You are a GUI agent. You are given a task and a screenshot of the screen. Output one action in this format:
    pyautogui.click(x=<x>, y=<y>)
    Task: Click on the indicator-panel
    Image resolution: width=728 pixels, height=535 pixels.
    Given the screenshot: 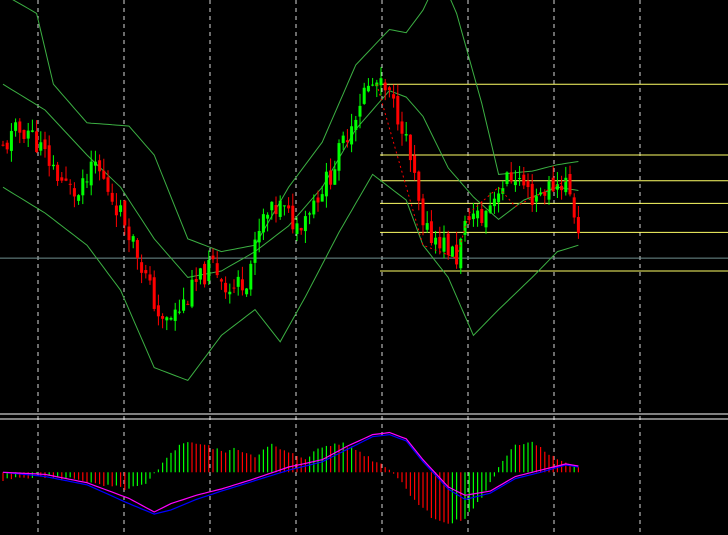 What is the action you would take?
    pyautogui.click(x=291, y=477)
    